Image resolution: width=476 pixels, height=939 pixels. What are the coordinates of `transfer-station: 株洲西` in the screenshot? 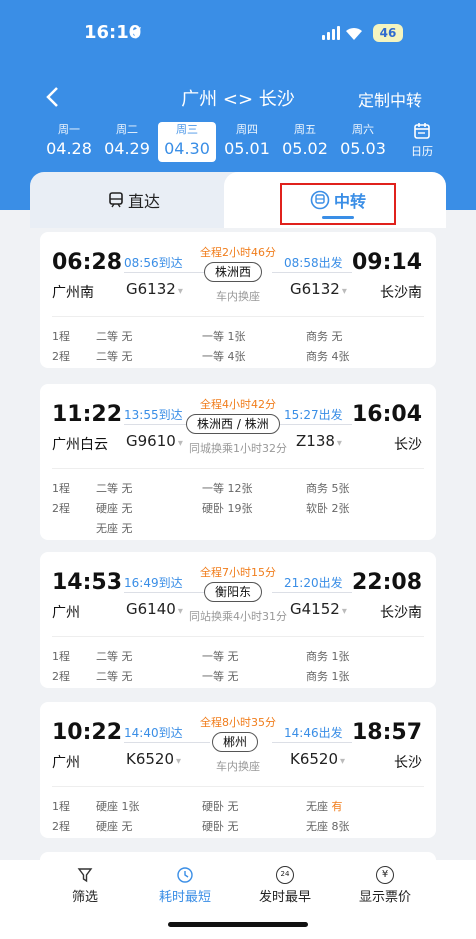 It's located at (233, 272).